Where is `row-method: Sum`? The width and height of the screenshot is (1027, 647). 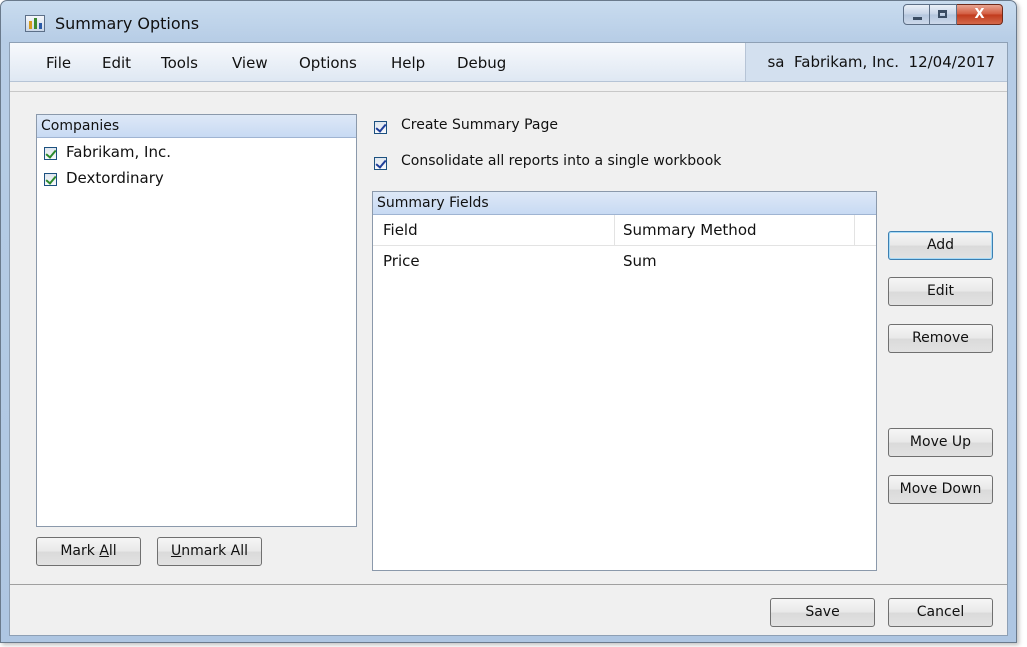 row-method: Sum is located at coordinates (640, 261).